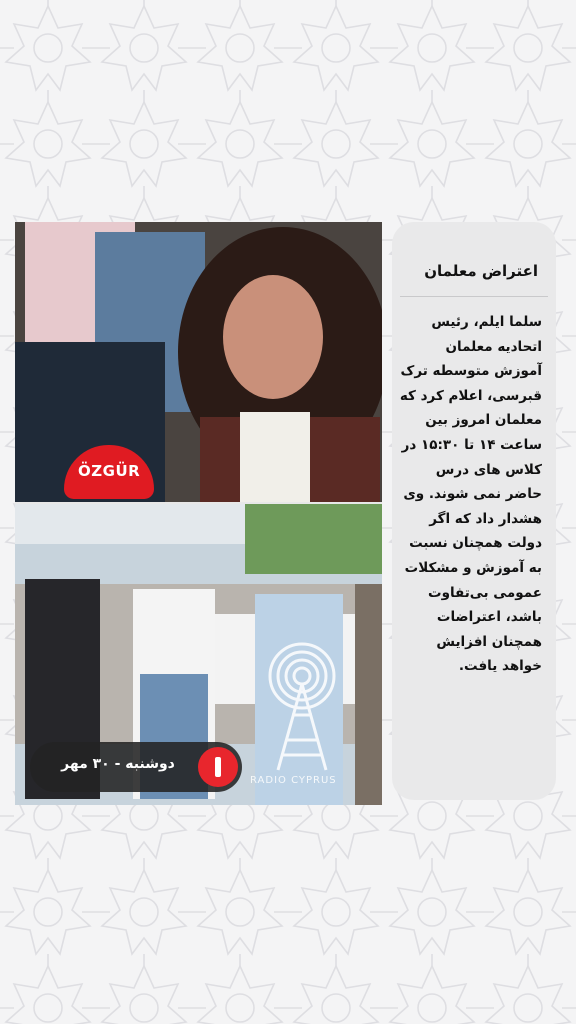 The height and width of the screenshot is (1024, 576). I want to click on radio-watermark: RADIO CYPRUS, so click(293, 780).